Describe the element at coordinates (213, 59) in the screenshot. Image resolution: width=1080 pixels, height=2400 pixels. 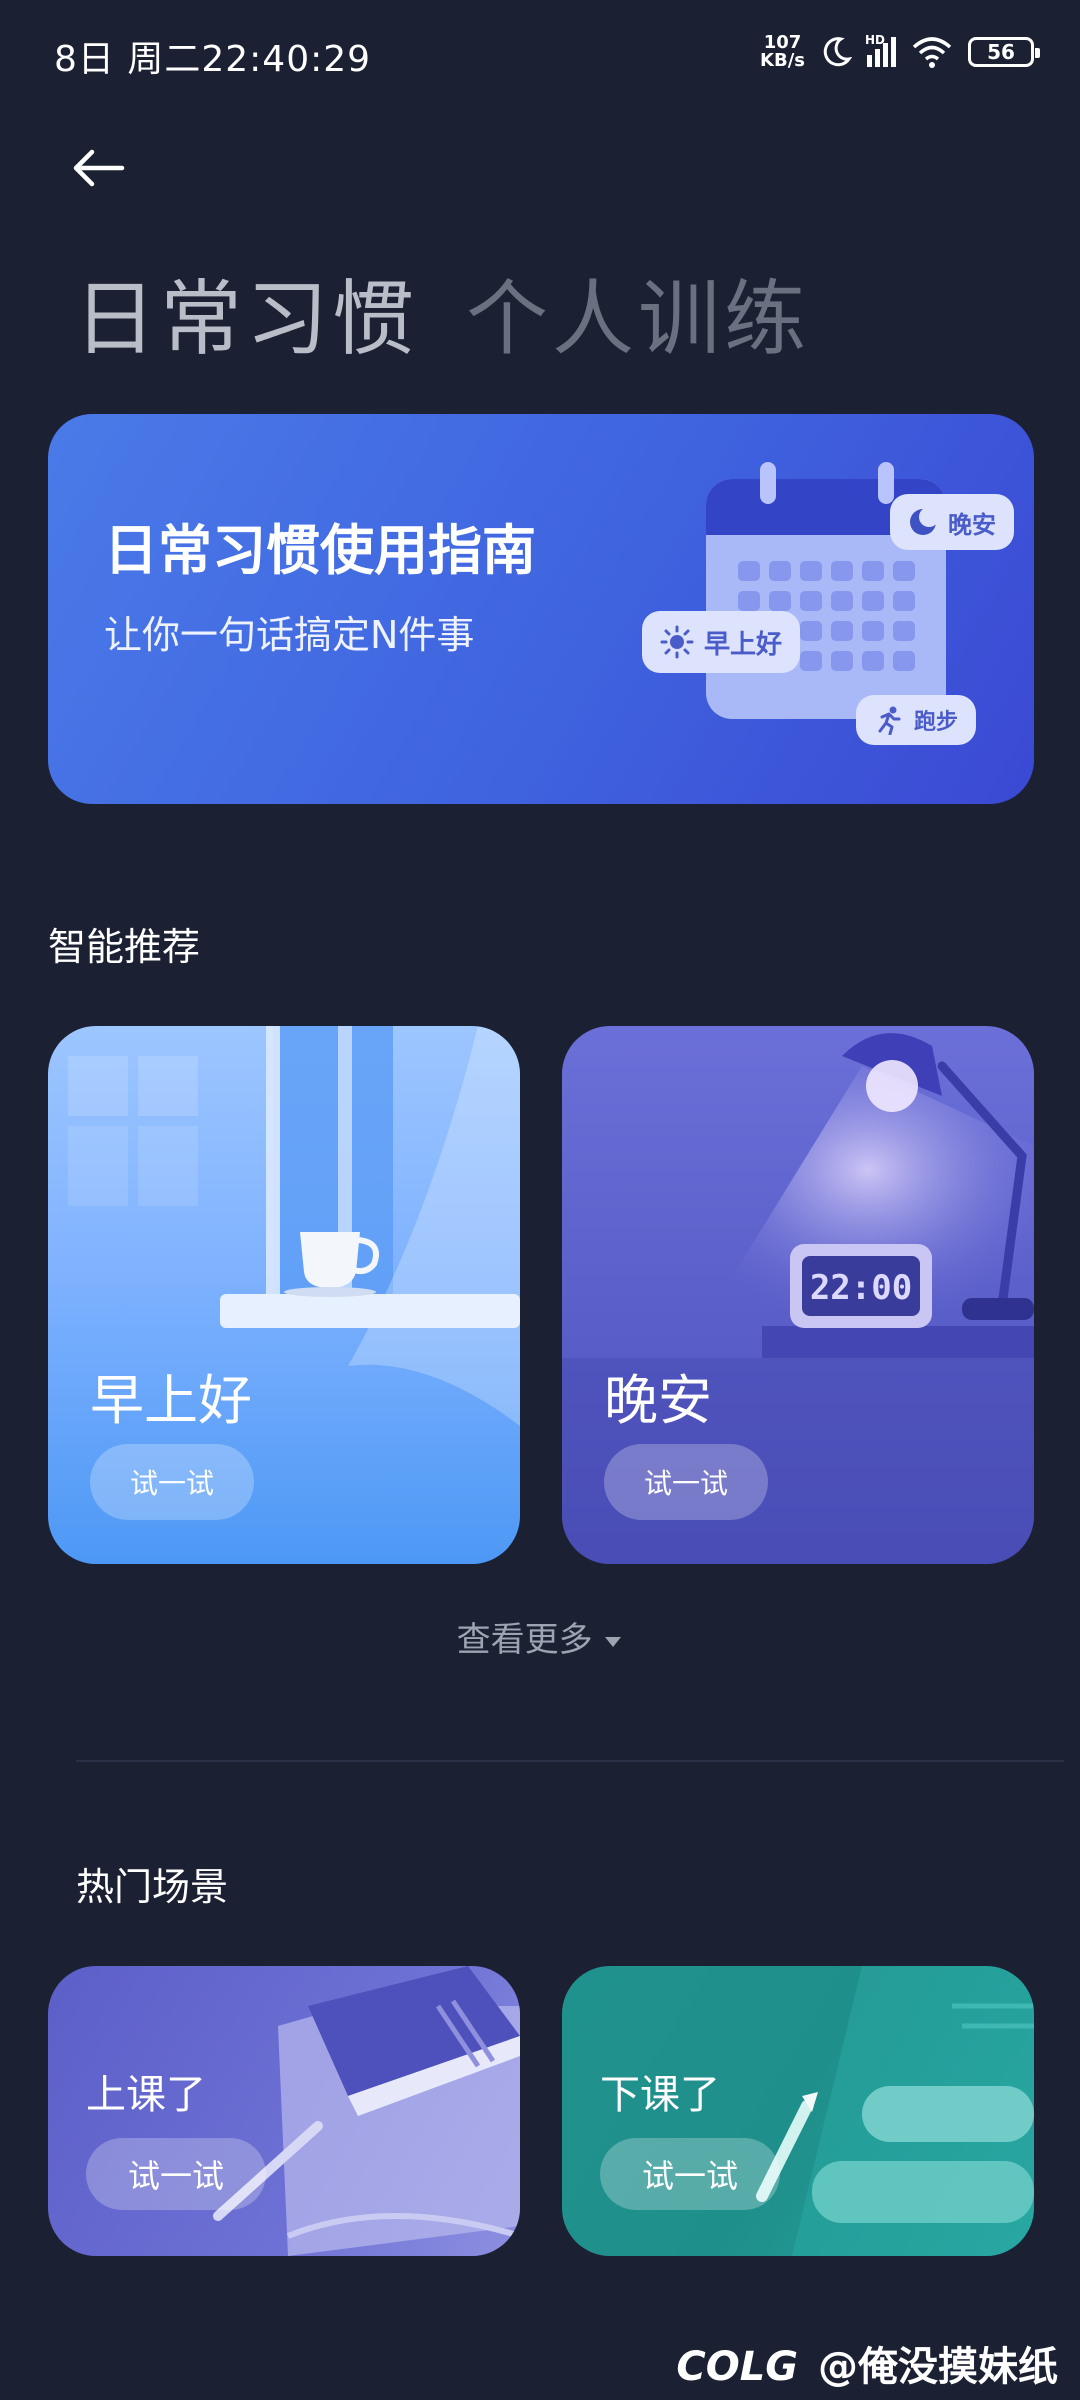
I see `status-time: 8日 周二22:40:29` at that location.